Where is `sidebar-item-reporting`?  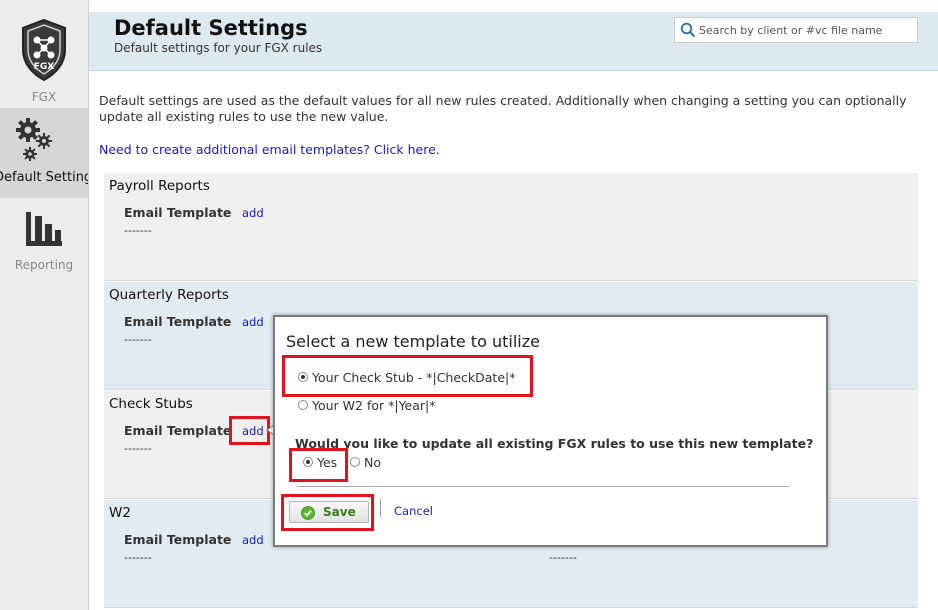 sidebar-item-reporting is located at coordinates (44, 231).